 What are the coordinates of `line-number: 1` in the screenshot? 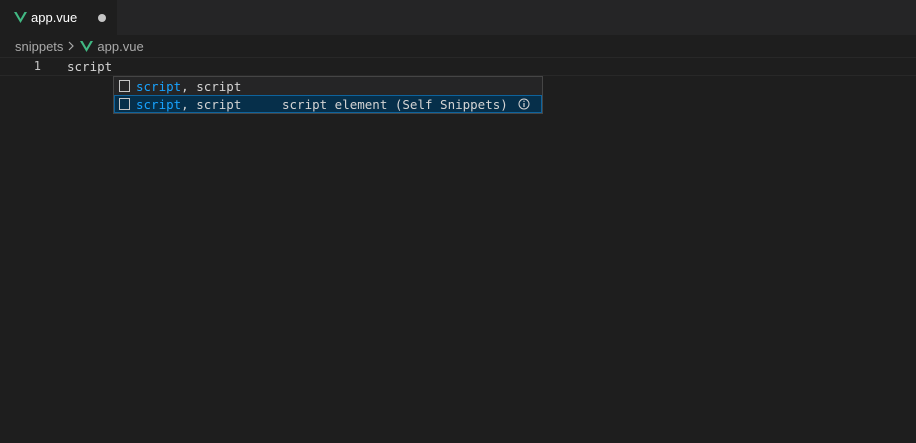 It's located at (37, 66).